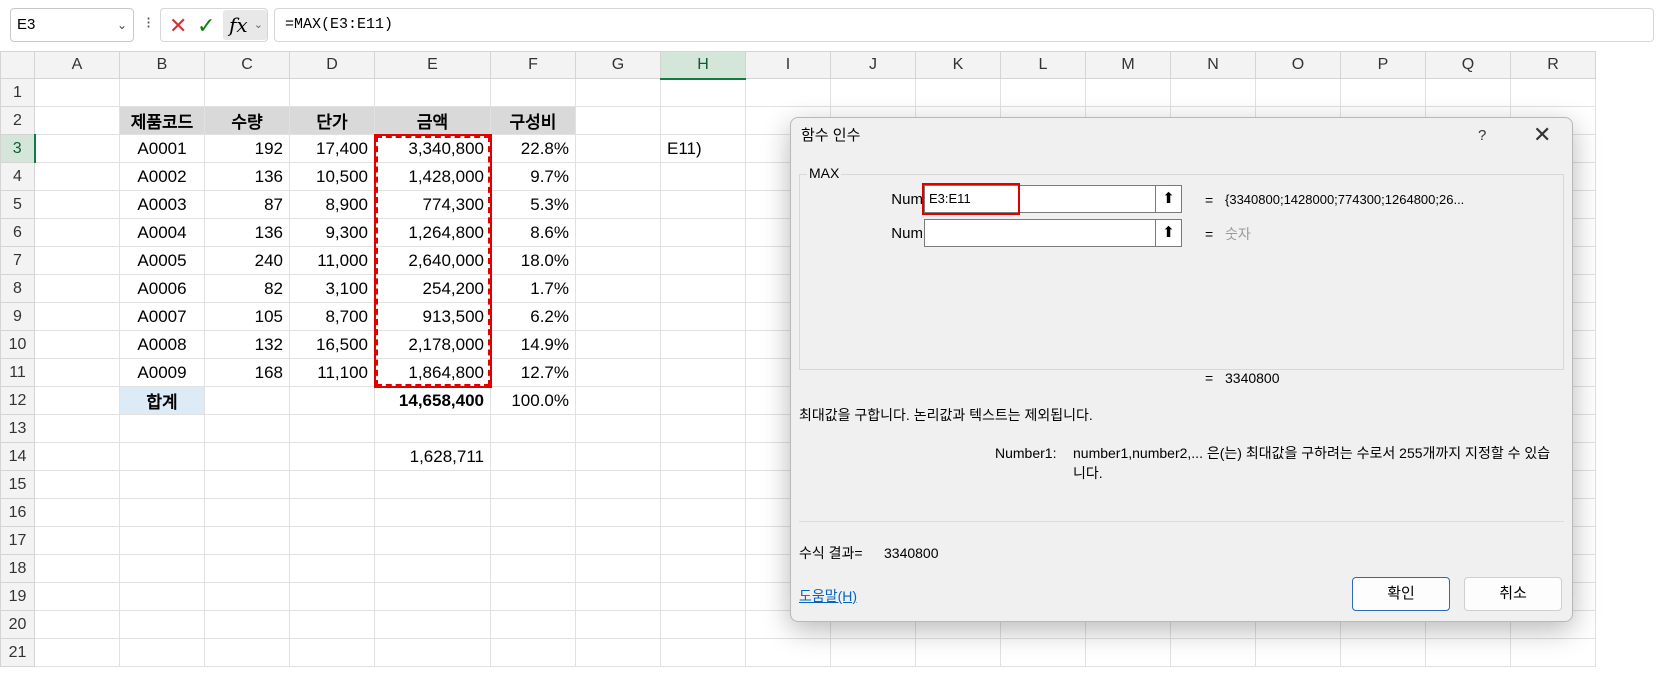  I want to click on row-header-17: 17, so click(17, 540).